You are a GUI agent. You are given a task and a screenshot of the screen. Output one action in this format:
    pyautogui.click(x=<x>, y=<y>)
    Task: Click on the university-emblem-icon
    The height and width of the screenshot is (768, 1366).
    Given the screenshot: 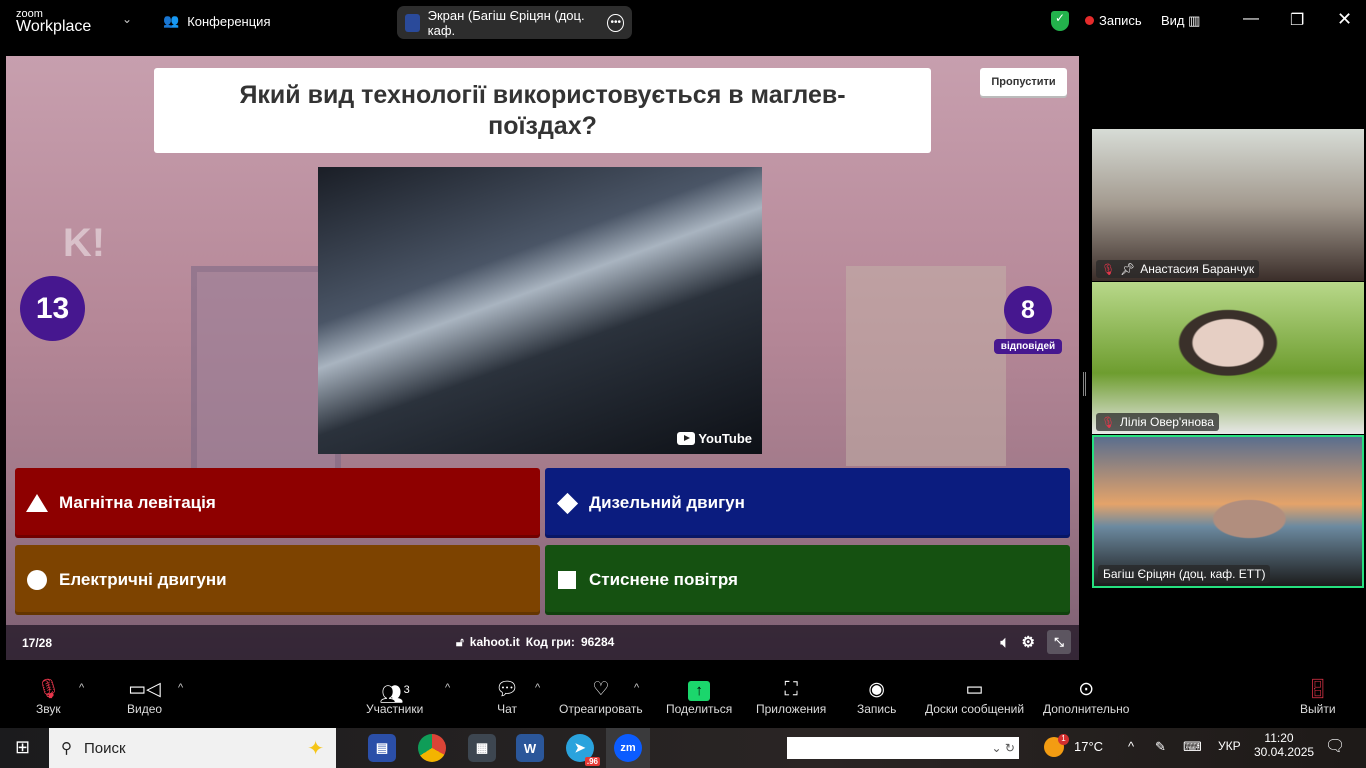 What is the action you would take?
    pyautogui.click(x=412, y=22)
    